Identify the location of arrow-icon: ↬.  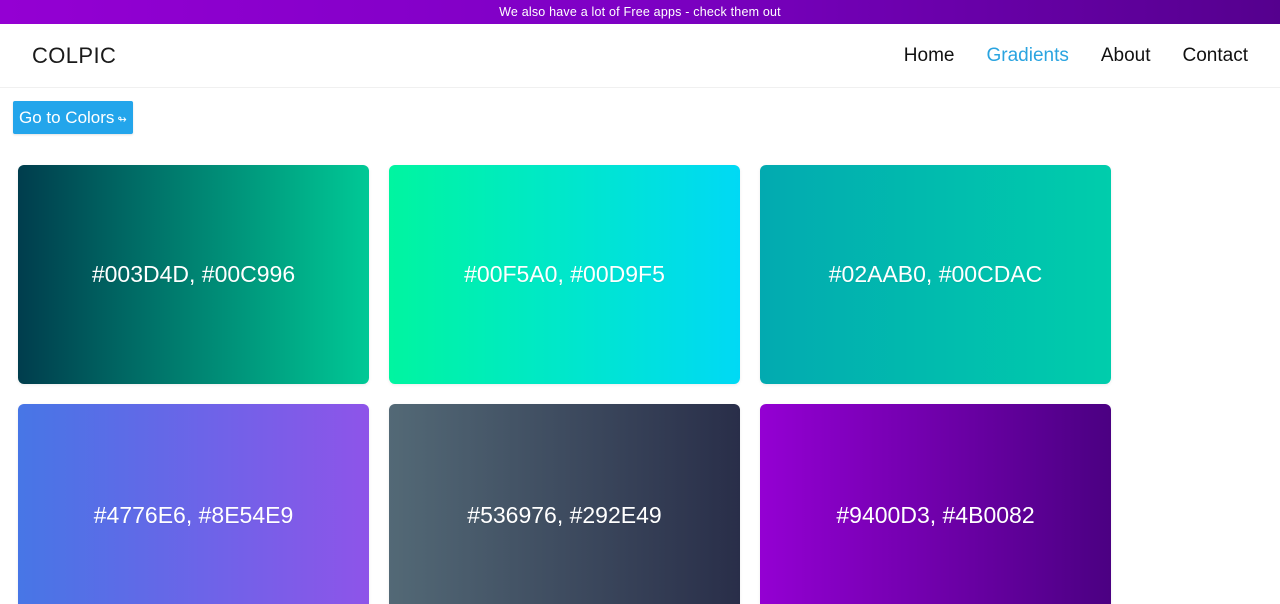
(122, 120).